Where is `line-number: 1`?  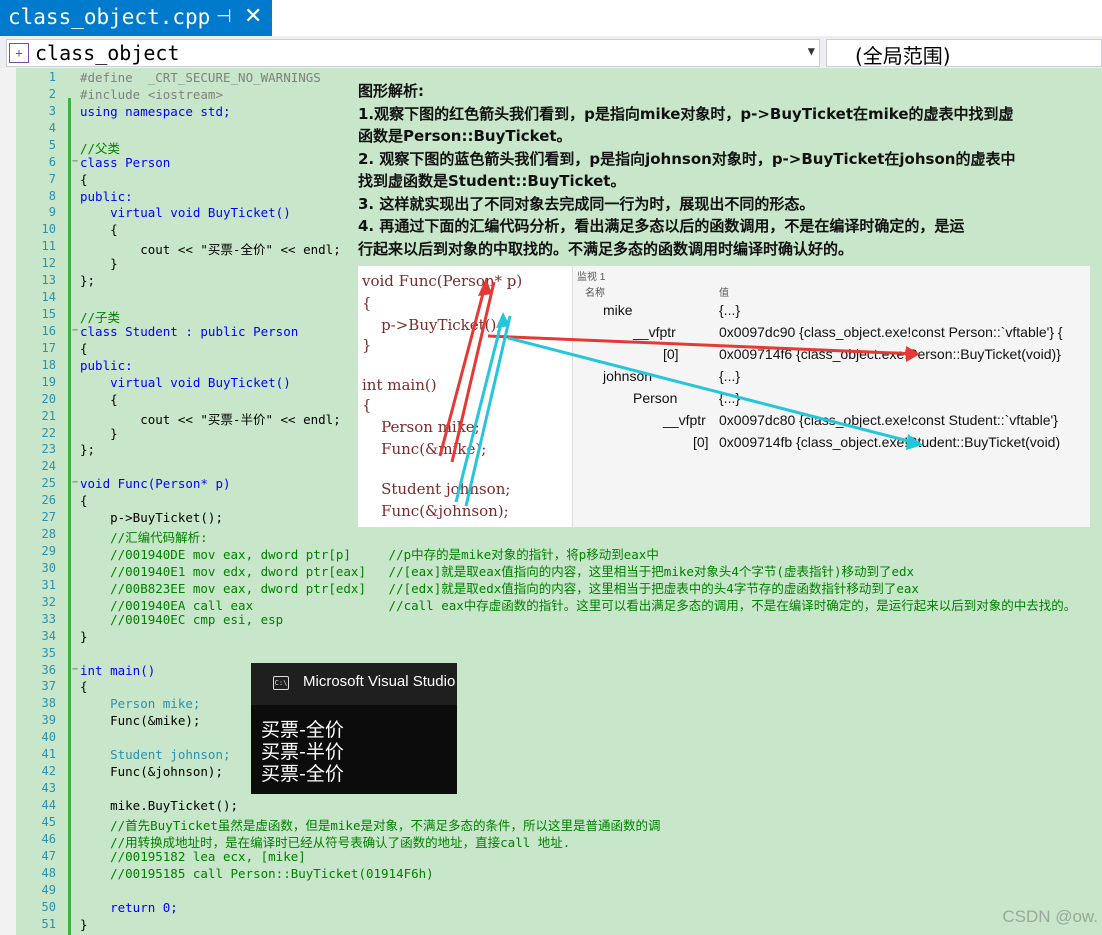 line-number: 1 is located at coordinates (52, 77).